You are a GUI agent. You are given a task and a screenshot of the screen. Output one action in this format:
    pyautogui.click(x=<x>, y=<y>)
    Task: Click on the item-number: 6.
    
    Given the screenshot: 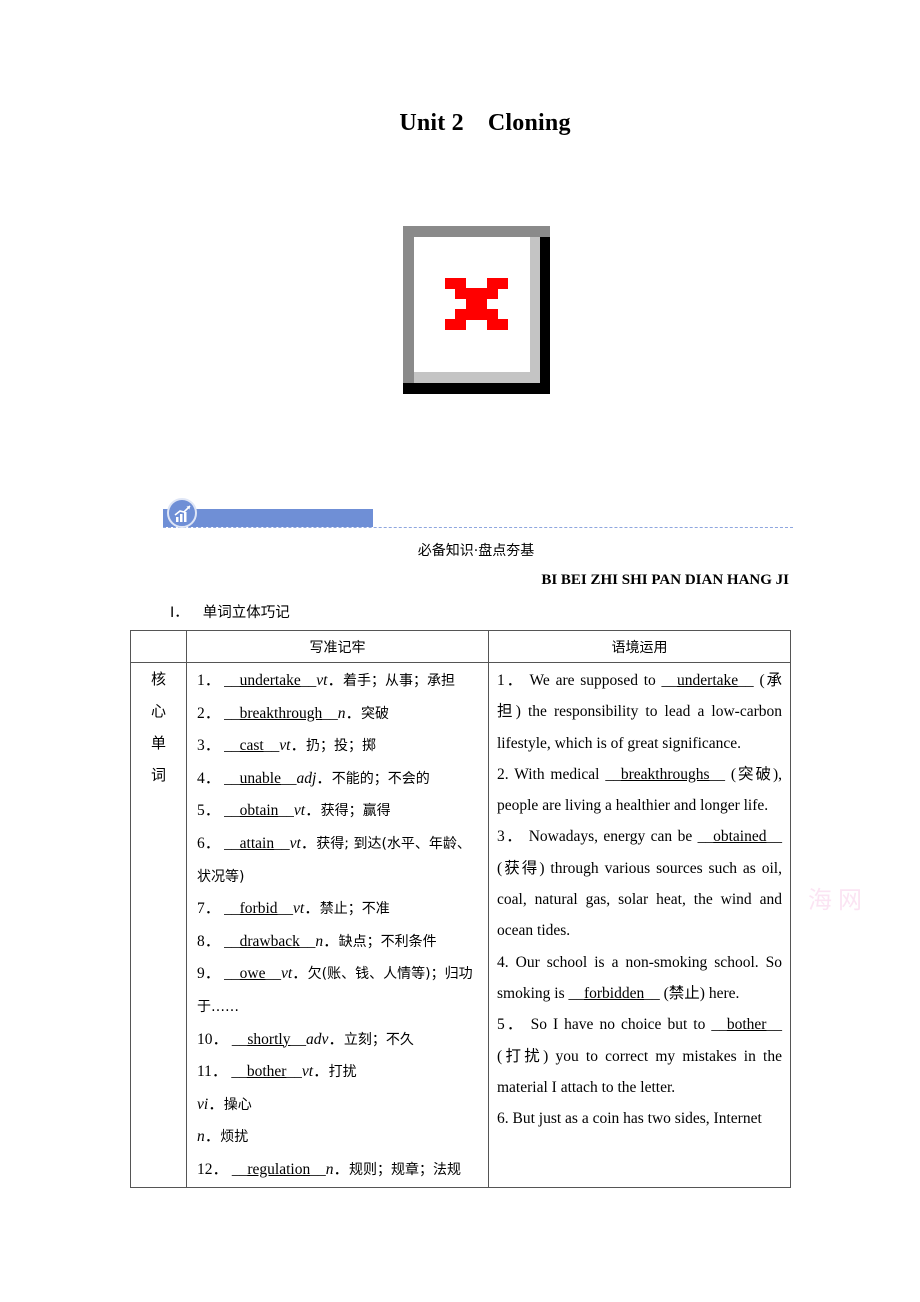 What is the action you would take?
    pyautogui.click(x=503, y=1119)
    